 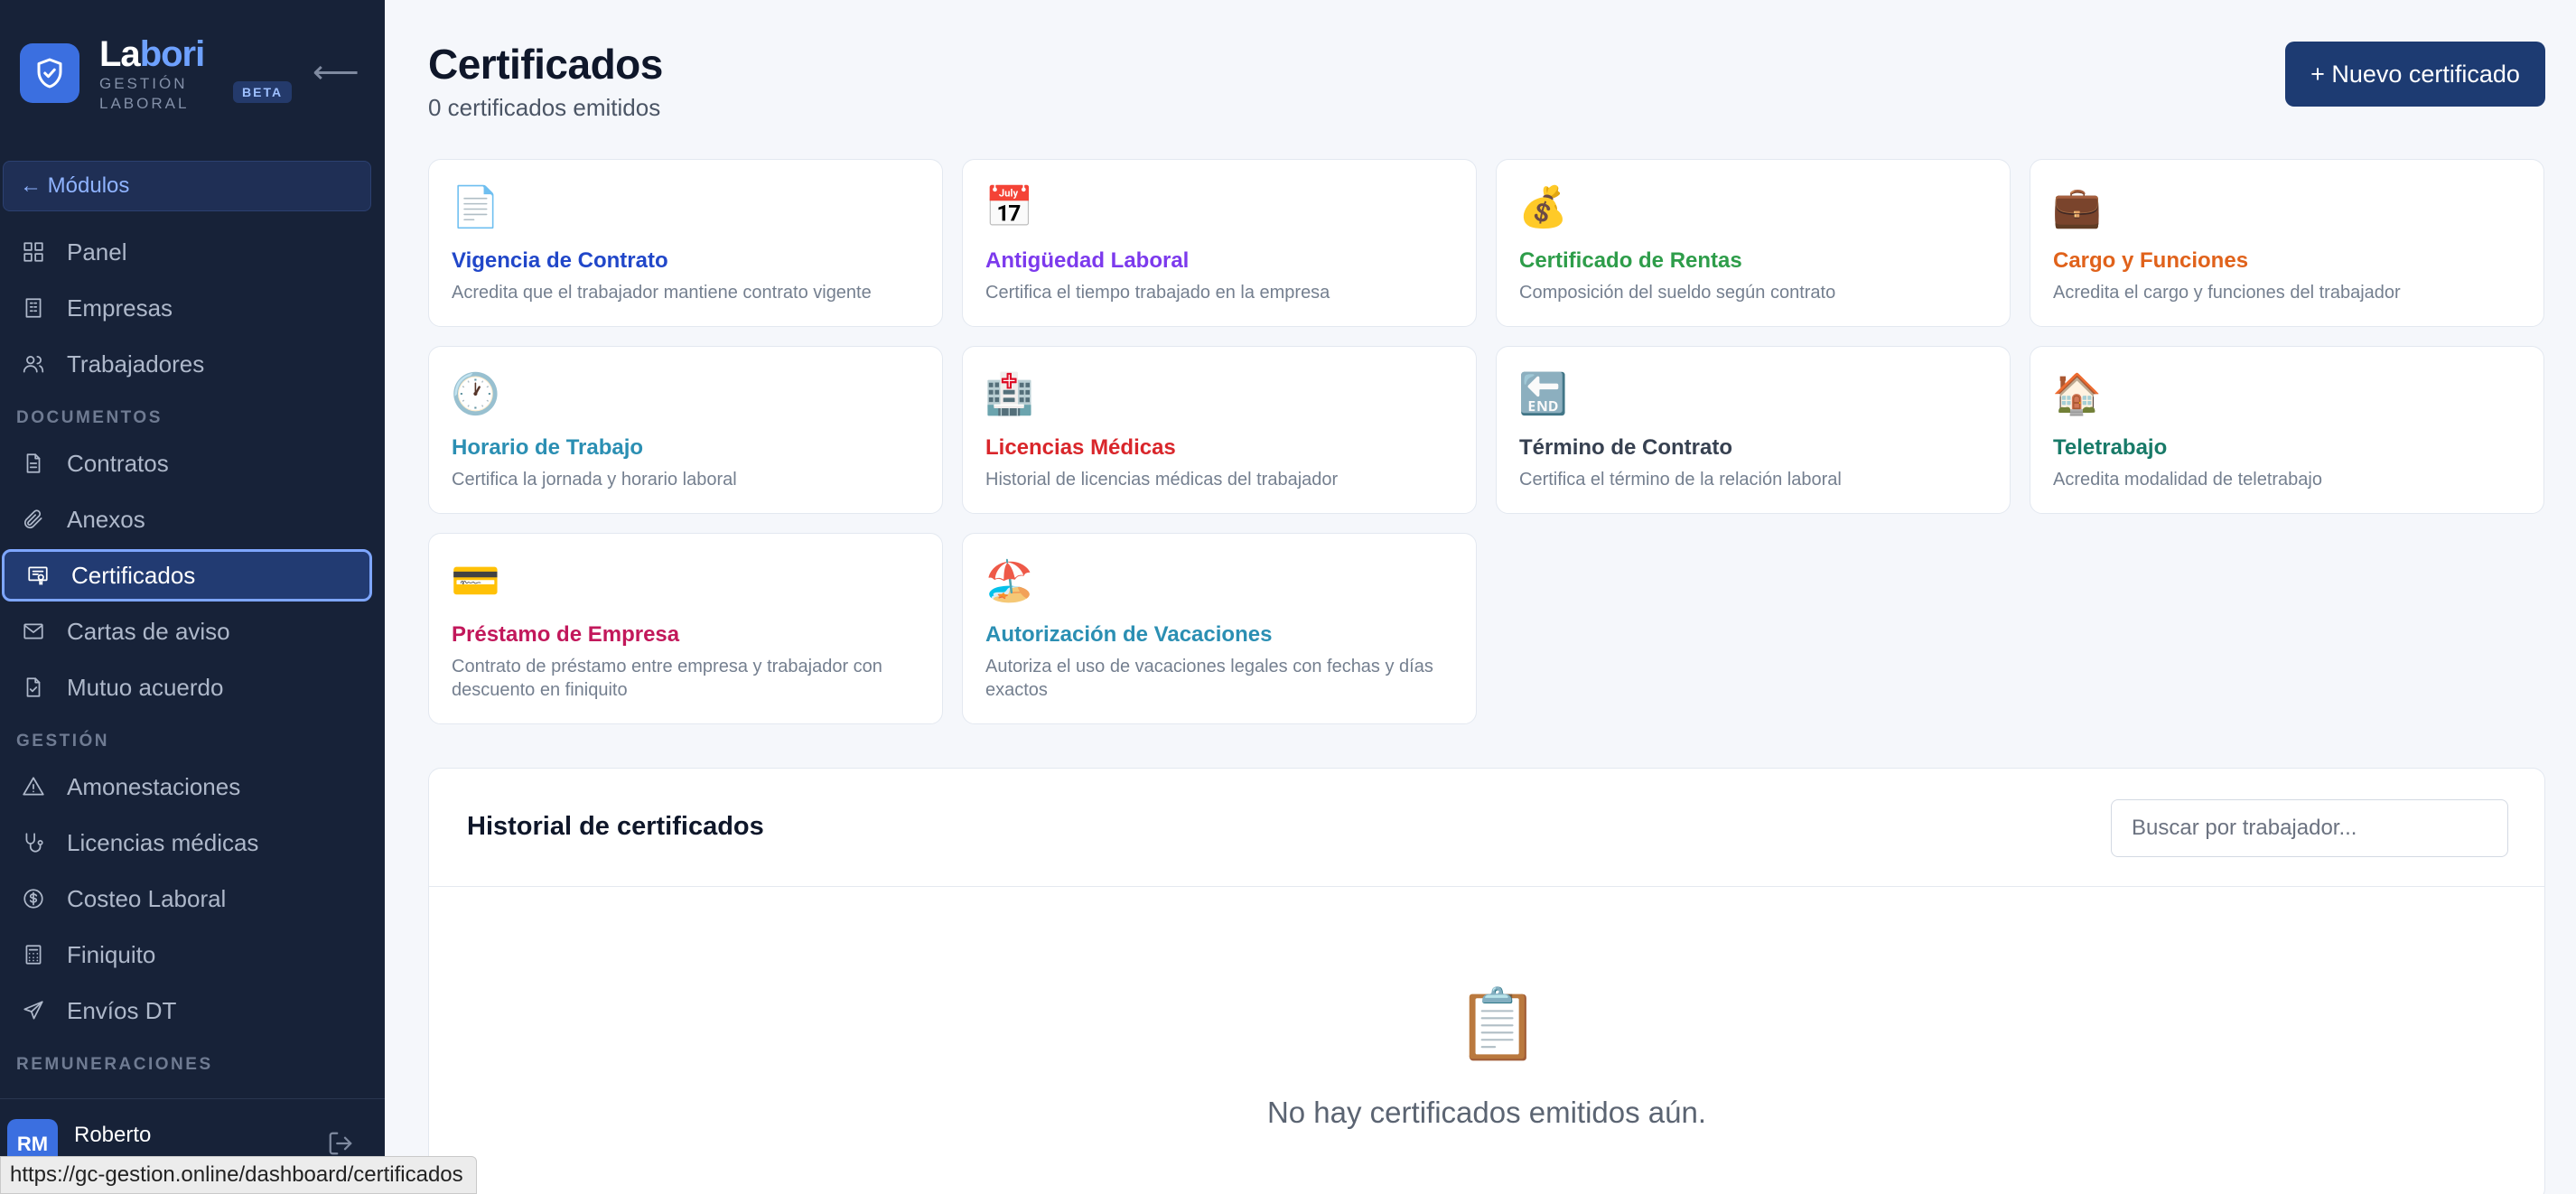 I want to click on sidebar-item-envíos-dt: Envíos DT, so click(x=186, y=1010).